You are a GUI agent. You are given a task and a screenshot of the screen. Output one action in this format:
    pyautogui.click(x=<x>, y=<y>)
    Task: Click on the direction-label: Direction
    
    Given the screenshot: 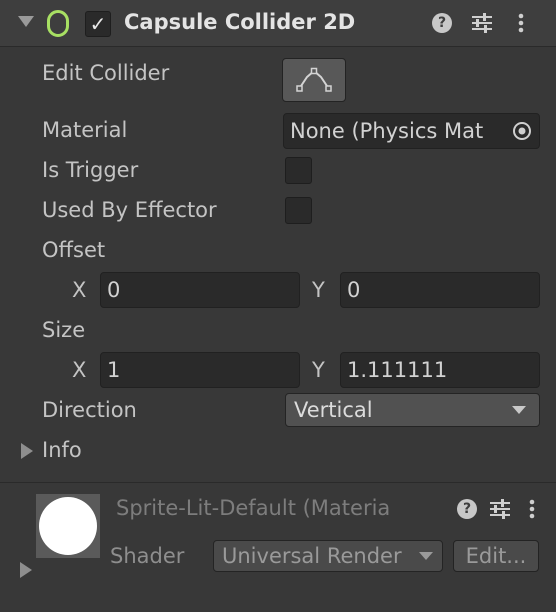 What is the action you would take?
    pyautogui.click(x=89, y=410)
    